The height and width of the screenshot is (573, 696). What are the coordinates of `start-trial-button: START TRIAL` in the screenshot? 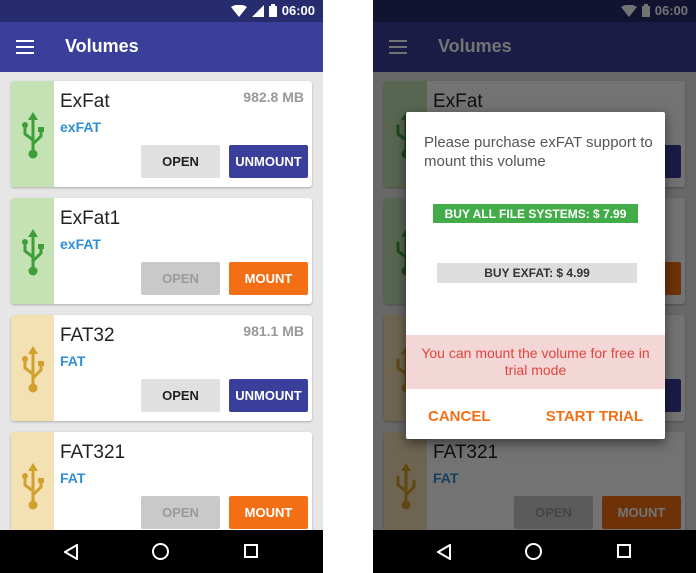 It's located at (594, 416).